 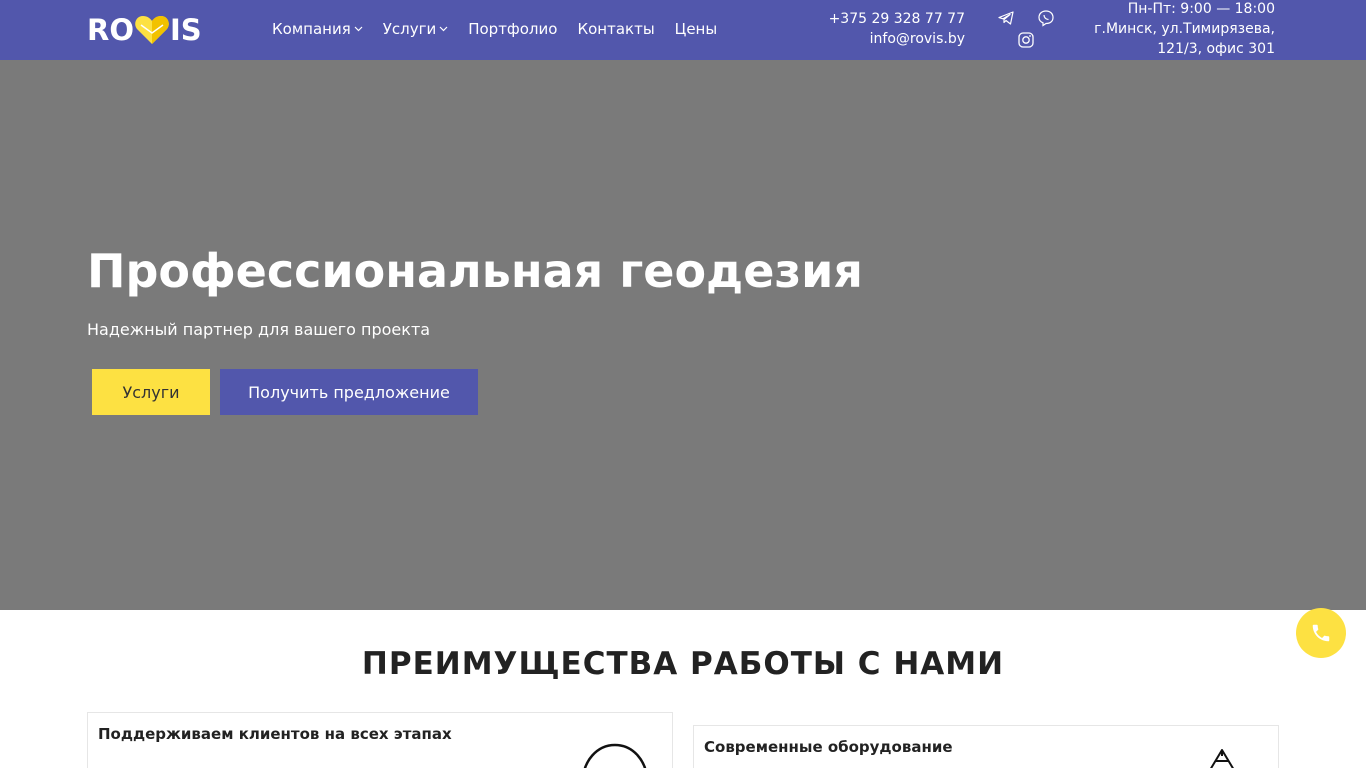 What do you see at coordinates (475, 271) in the screenshot?
I see `hero-title: Профессиональная геодезия` at bounding box center [475, 271].